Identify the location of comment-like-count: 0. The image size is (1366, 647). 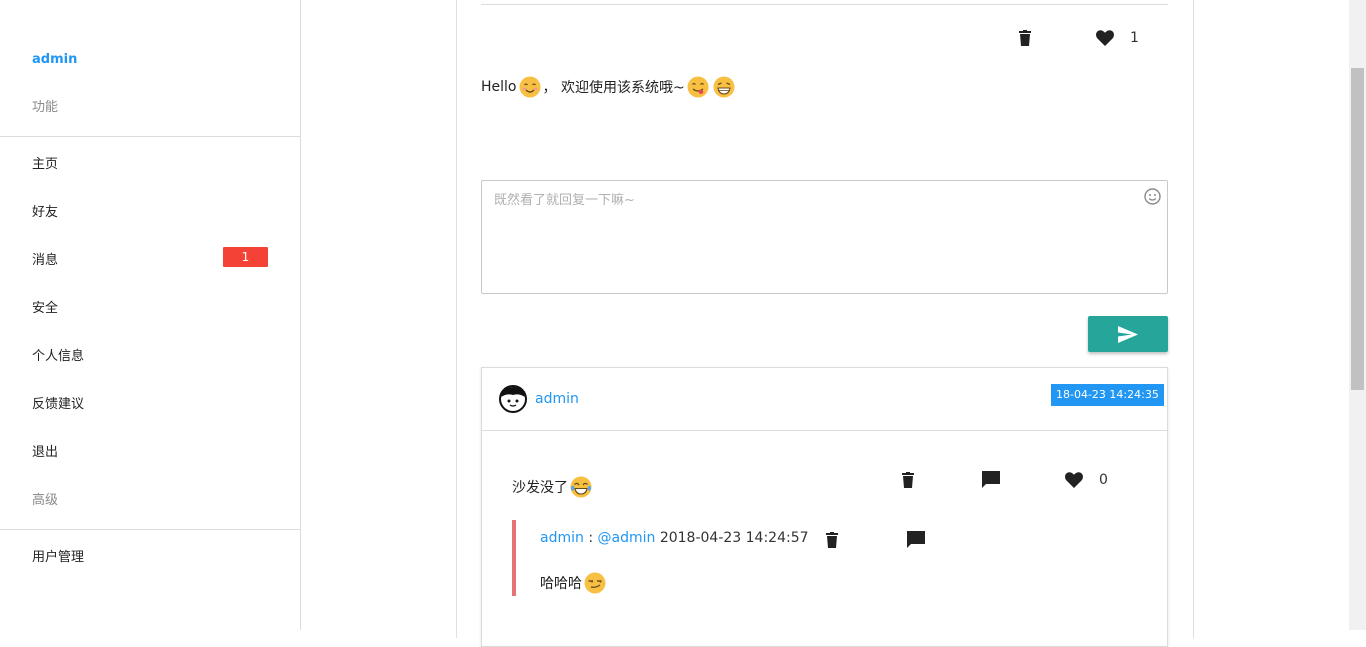
(1103, 480).